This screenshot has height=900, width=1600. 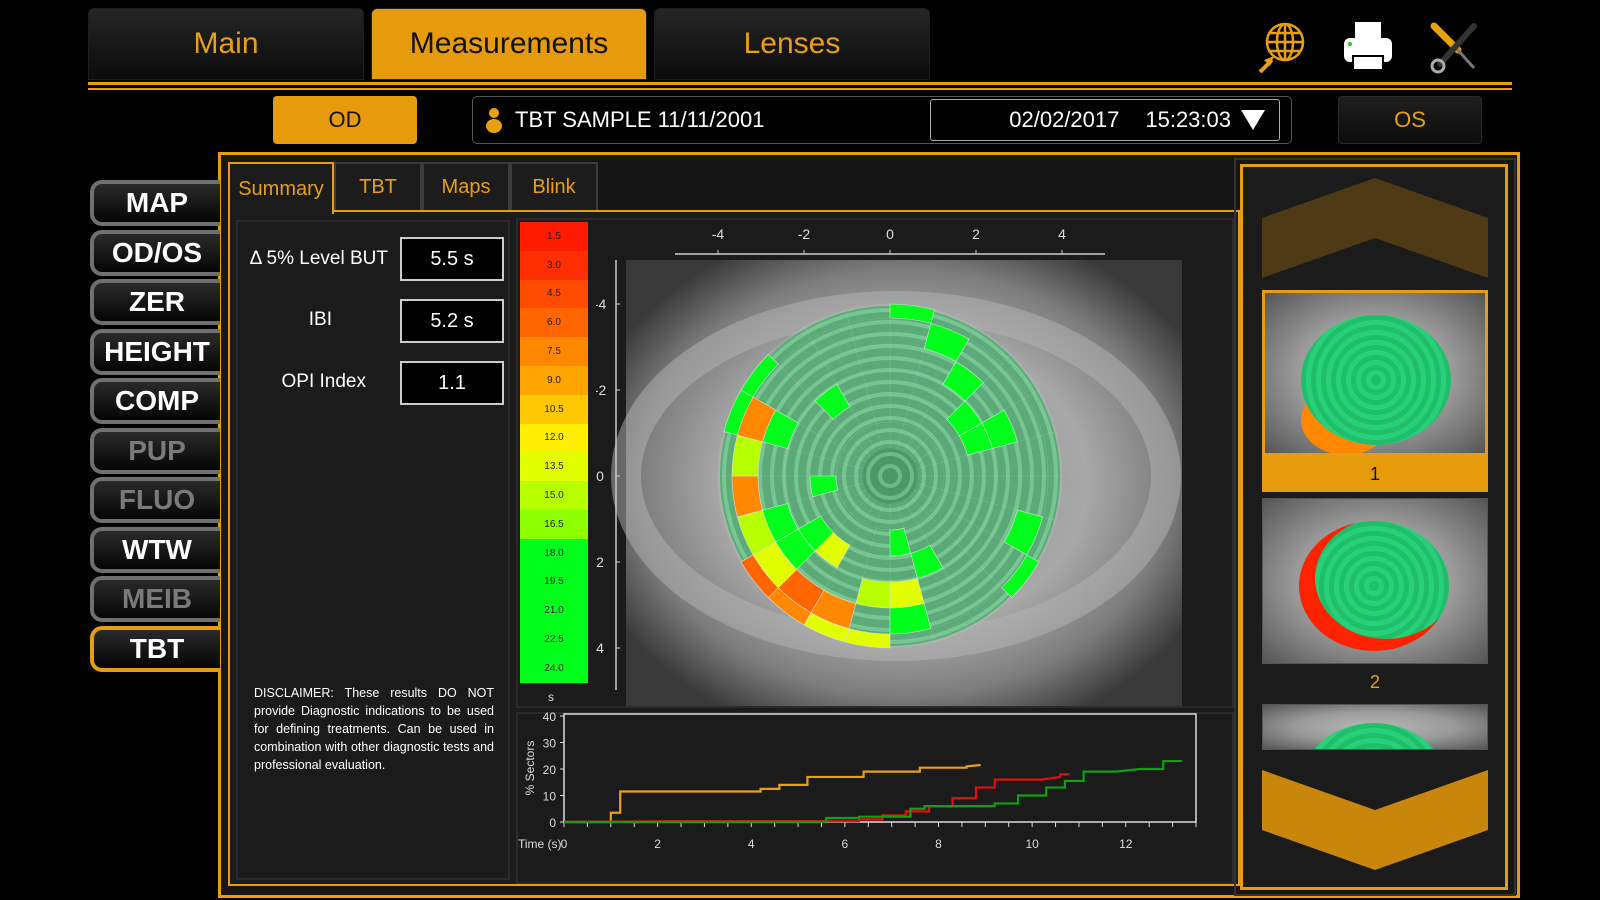 What do you see at coordinates (804, 234) in the screenshot?
I see `map-x-tick: -2` at bounding box center [804, 234].